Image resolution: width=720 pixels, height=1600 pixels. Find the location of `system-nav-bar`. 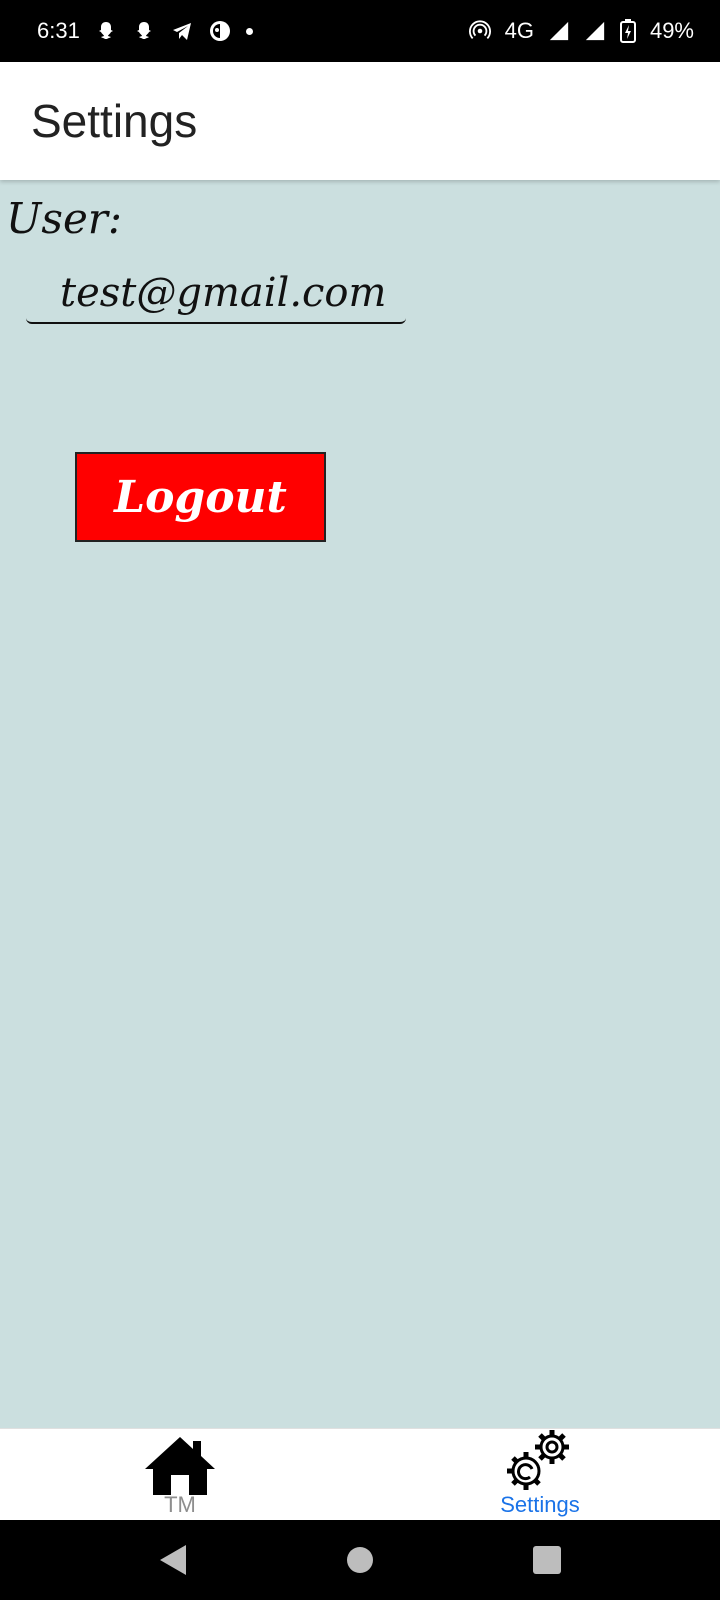

system-nav-bar is located at coordinates (360, 1560).